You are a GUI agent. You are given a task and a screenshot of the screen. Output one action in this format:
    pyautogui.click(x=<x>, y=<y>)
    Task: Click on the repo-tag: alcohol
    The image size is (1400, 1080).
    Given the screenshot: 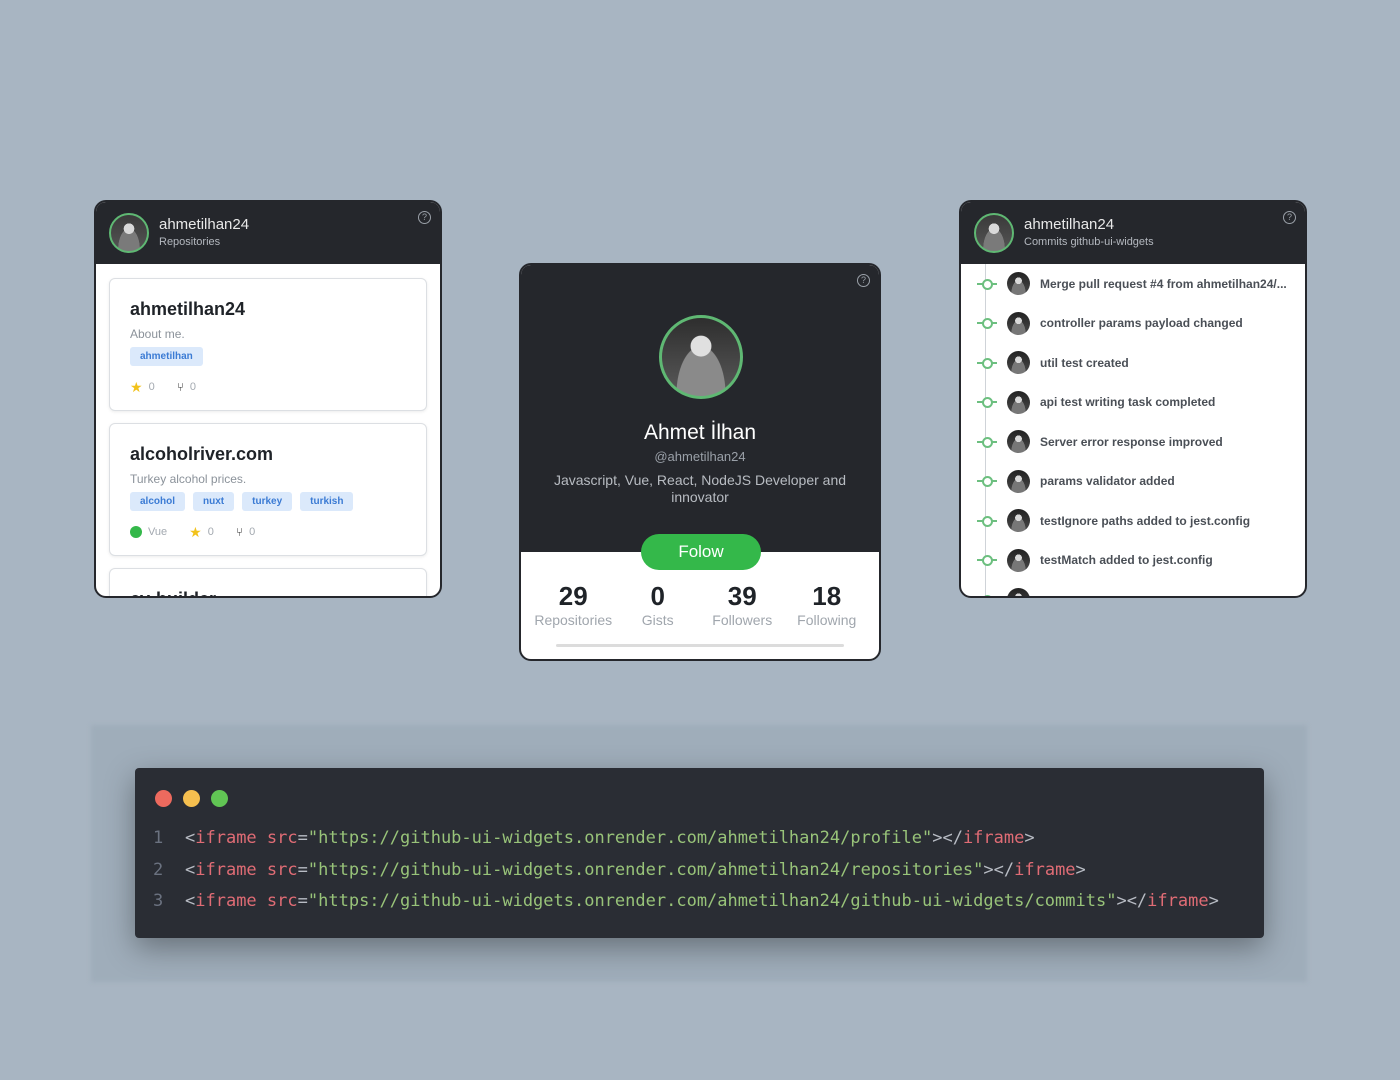 What is the action you would take?
    pyautogui.click(x=158, y=501)
    